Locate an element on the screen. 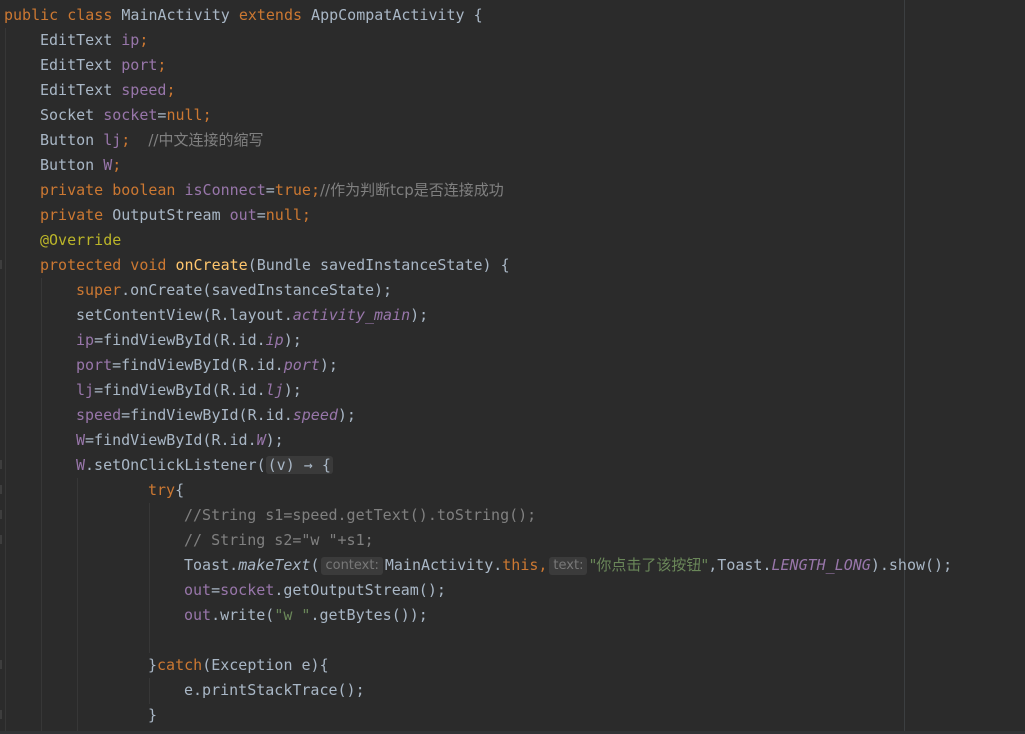 Image resolution: width=1025 pixels, height=734 pixels. code-line-field-w: Button W; is located at coordinates (80, 165).